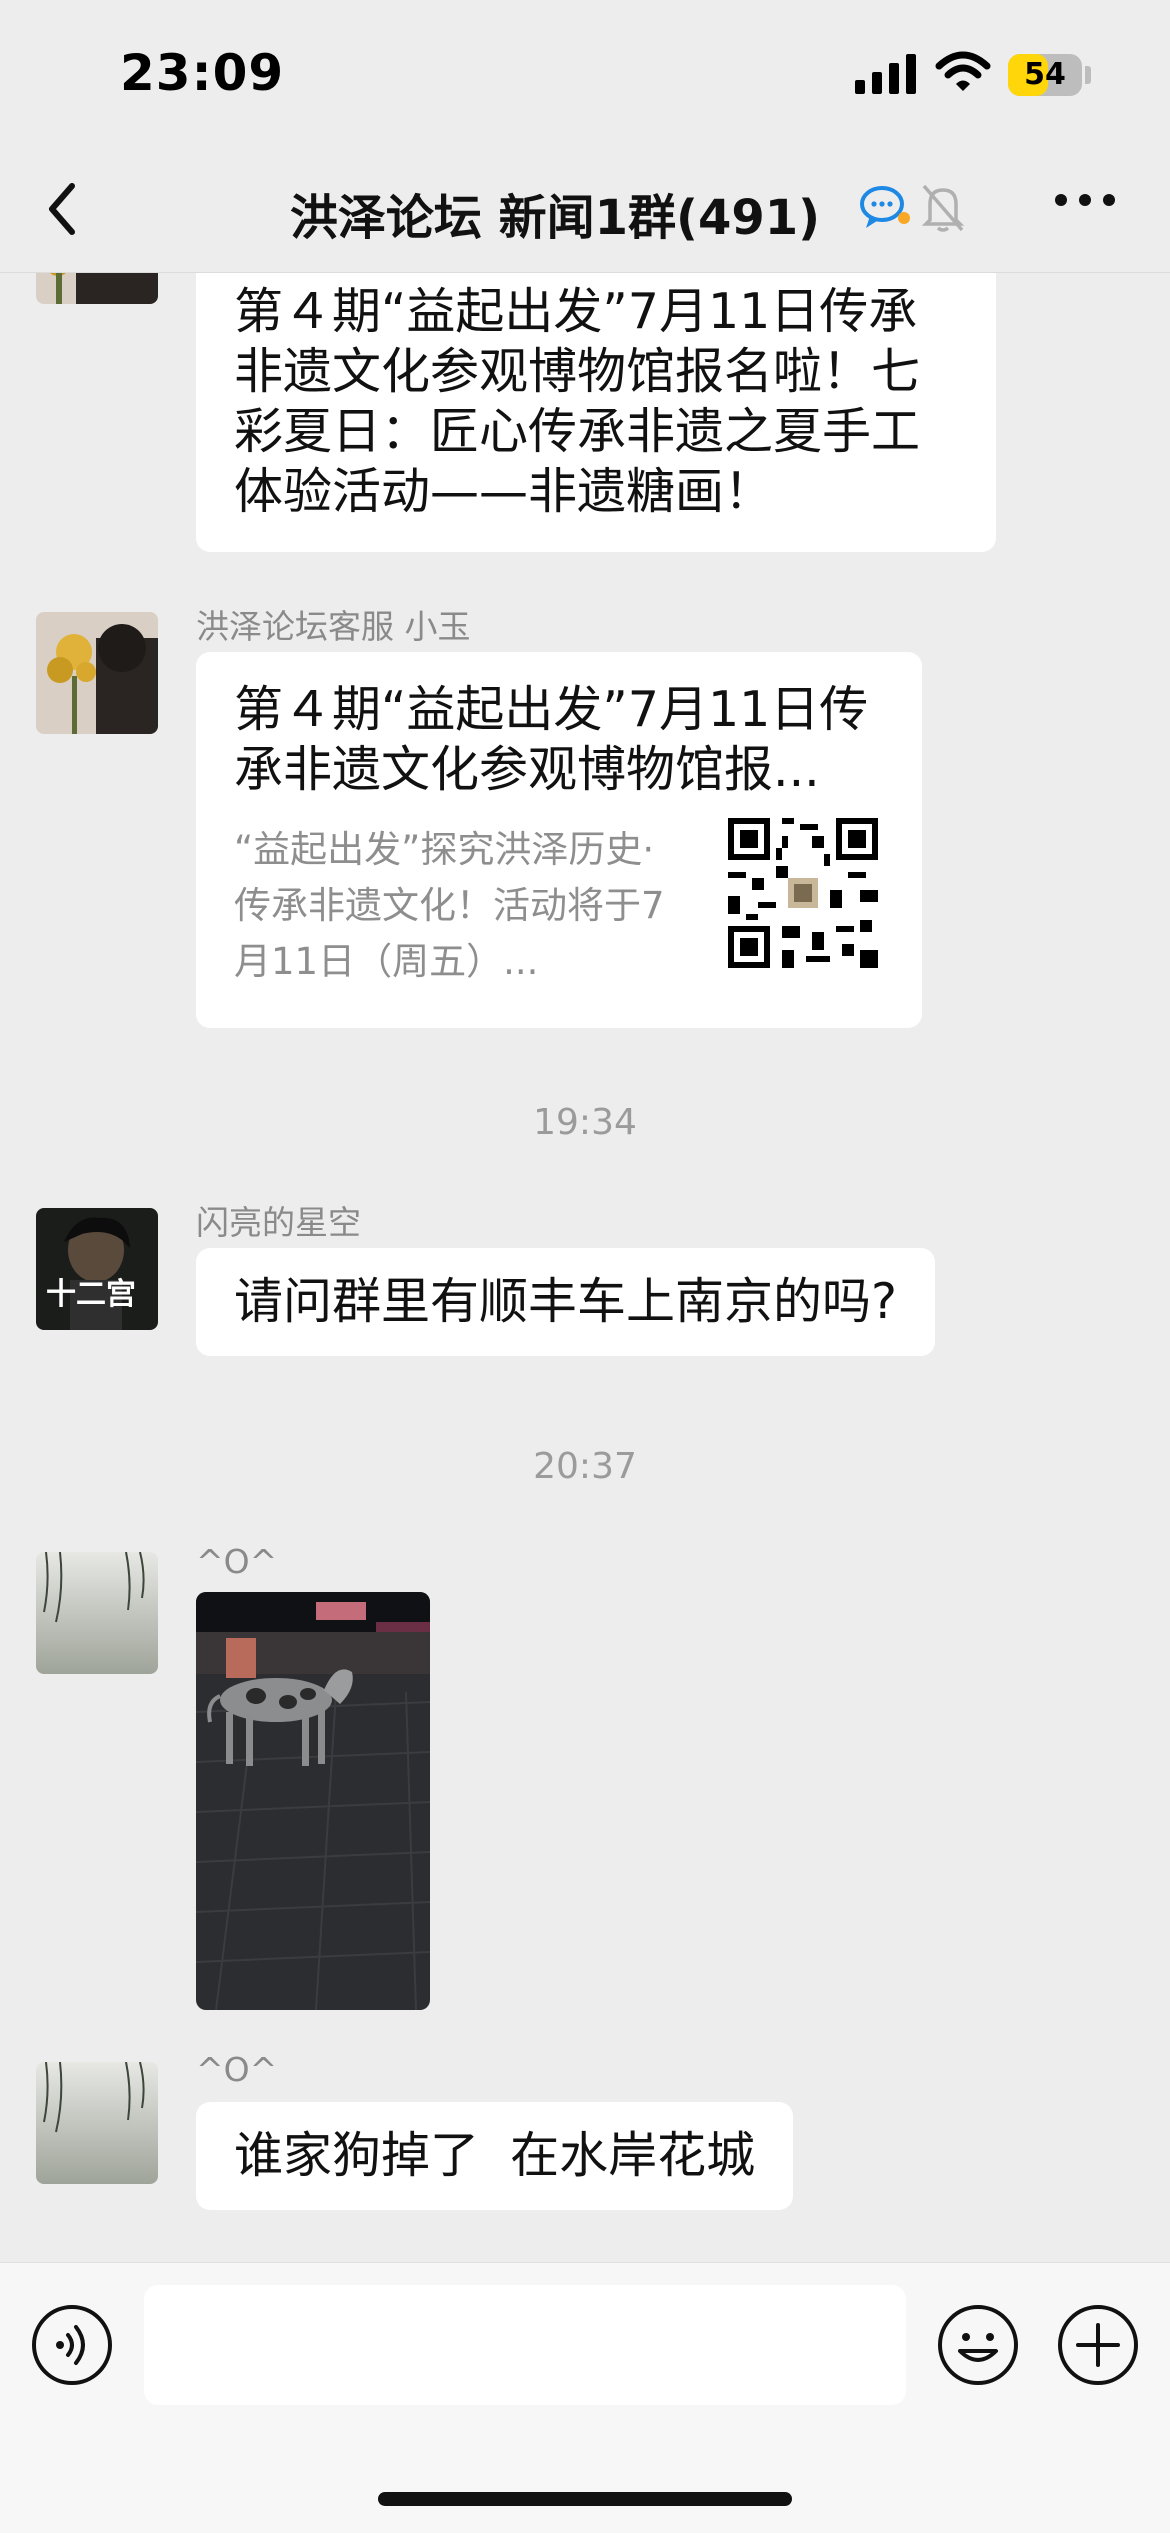 The width and height of the screenshot is (1170, 2533). I want to click on wifi-icon, so click(963, 71).